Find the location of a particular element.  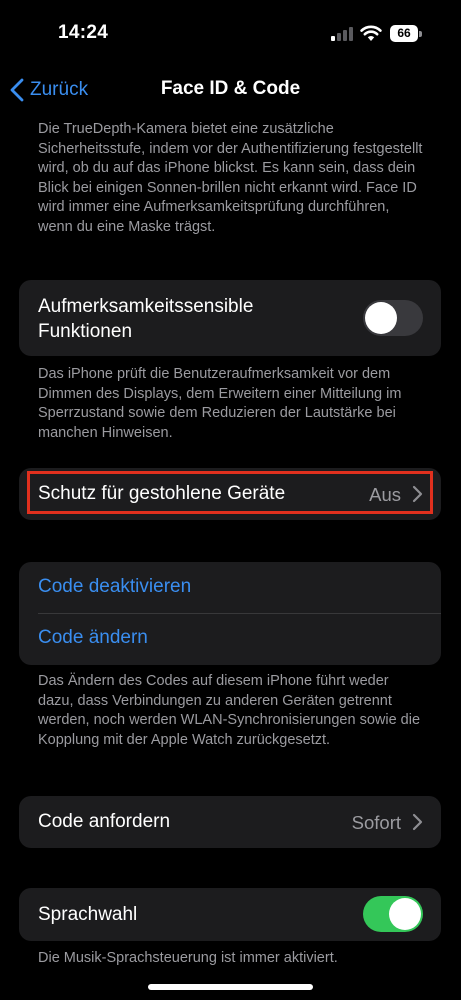

status-time: 14:24 is located at coordinates (83, 32).